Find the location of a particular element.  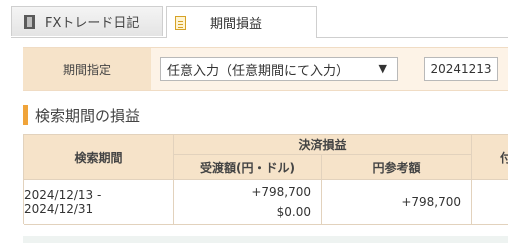

row-delivery-amount: +798,700 $0.00 is located at coordinates (248, 202).